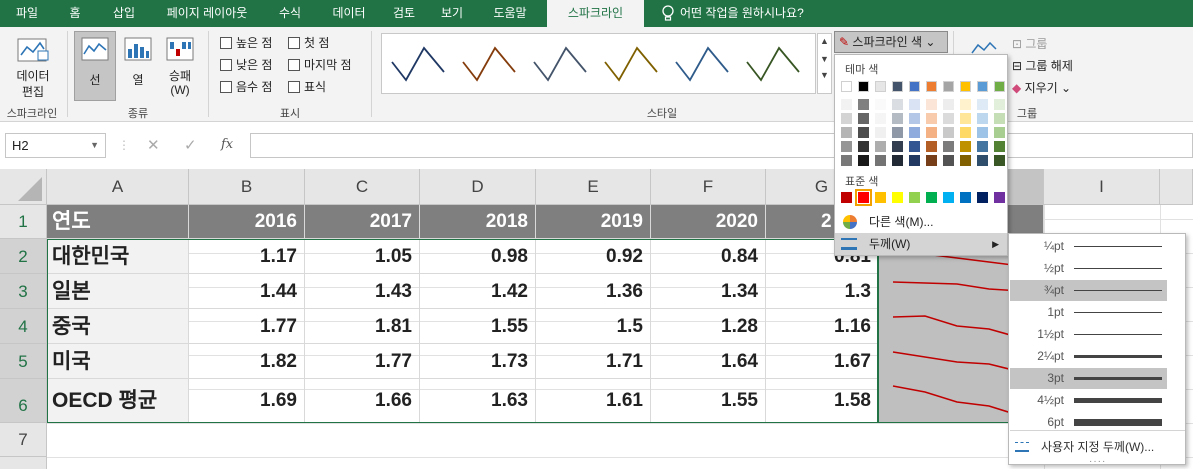  I want to click on cell-f5: 1.64, so click(708, 361).